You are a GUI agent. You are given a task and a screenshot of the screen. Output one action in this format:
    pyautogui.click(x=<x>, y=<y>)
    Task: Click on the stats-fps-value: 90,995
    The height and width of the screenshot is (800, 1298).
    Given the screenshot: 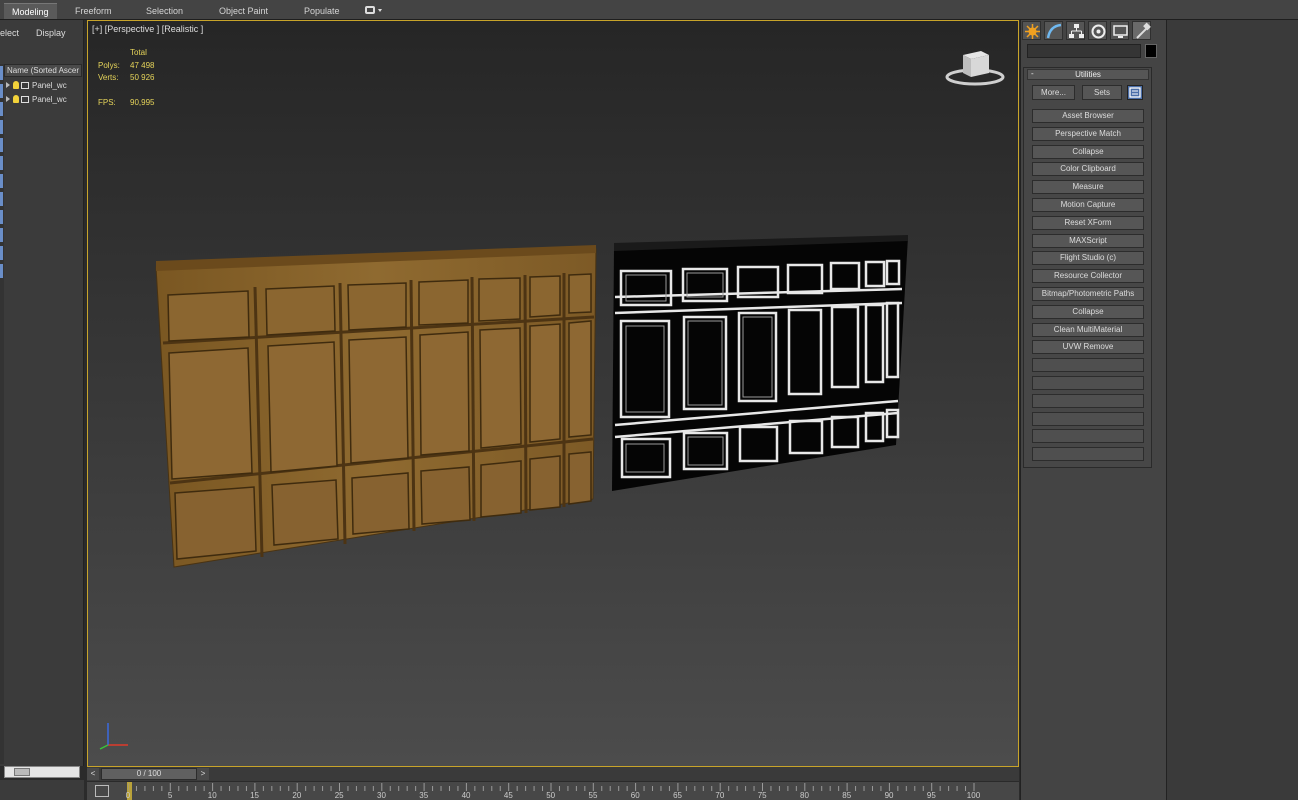 What is the action you would take?
    pyautogui.click(x=142, y=102)
    